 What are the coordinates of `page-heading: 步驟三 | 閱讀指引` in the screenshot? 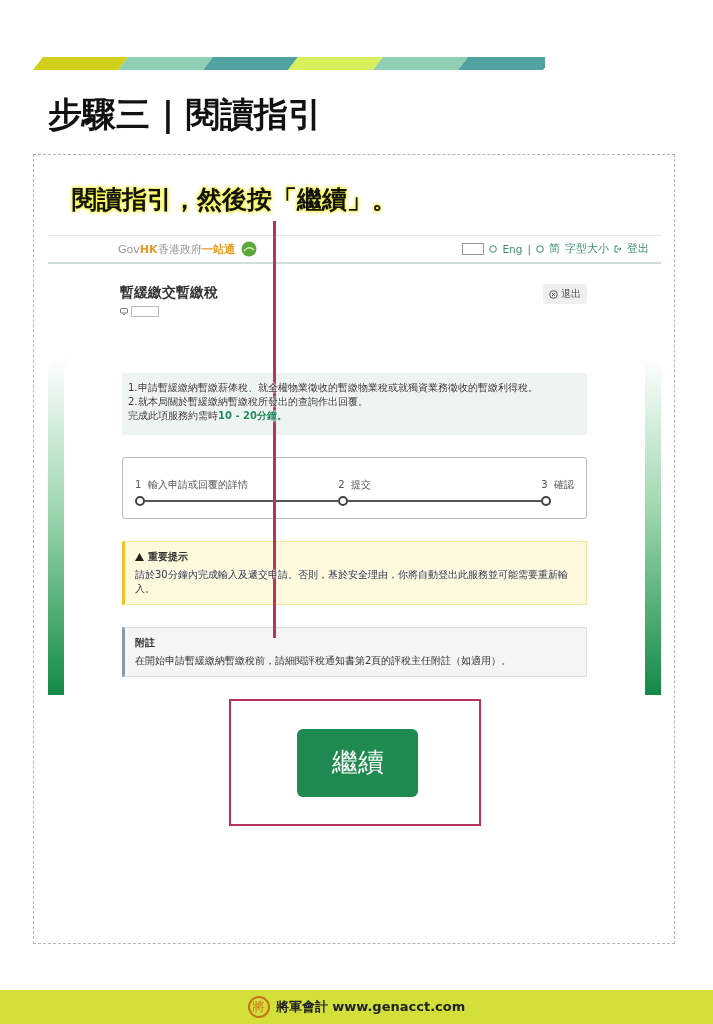 It's located at (185, 114).